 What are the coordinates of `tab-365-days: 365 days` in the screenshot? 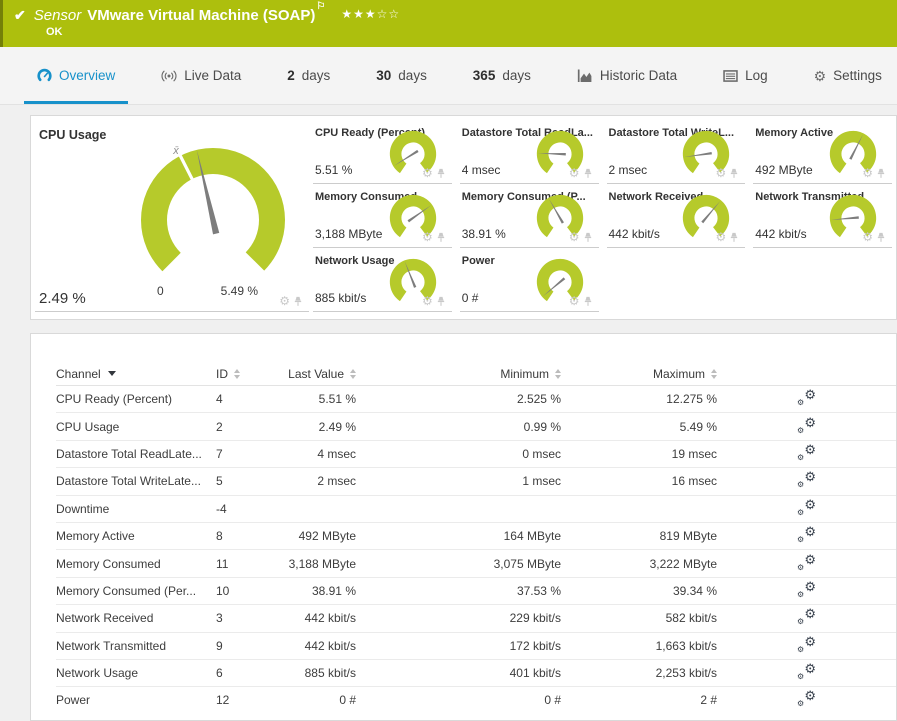 It's located at (502, 75).